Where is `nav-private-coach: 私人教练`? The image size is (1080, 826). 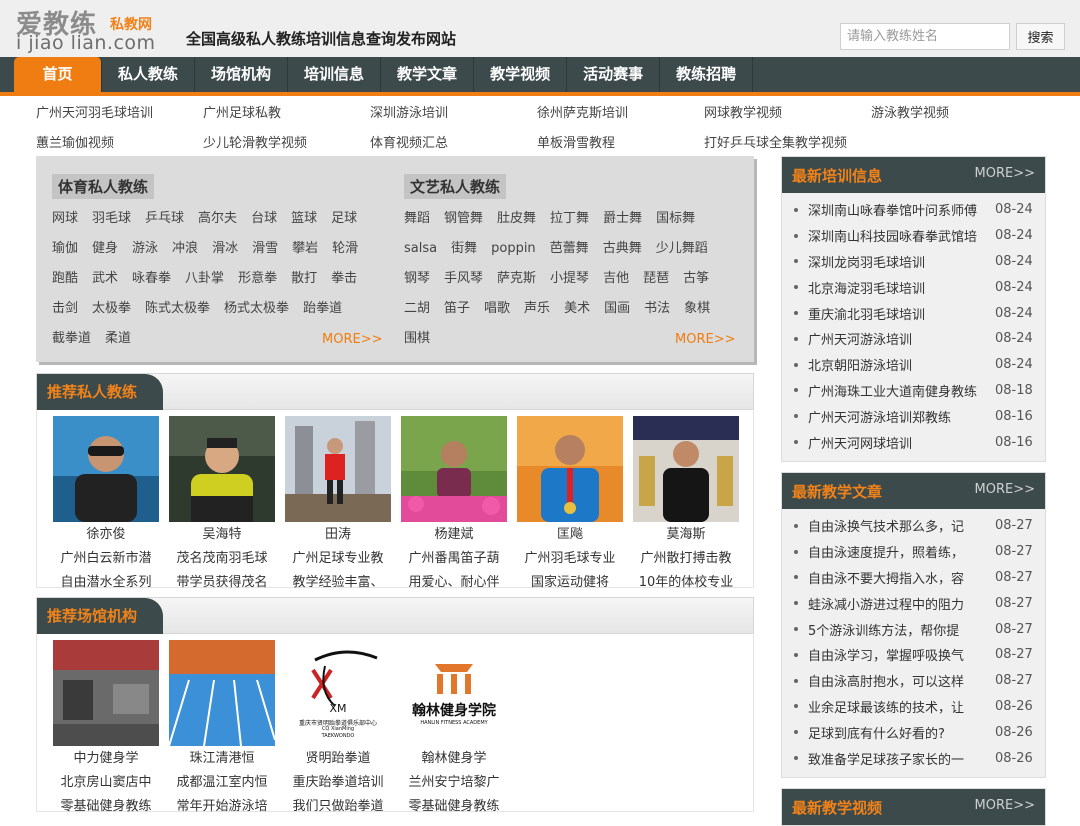 nav-private-coach: 私人教练 is located at coordinates (149, 74).